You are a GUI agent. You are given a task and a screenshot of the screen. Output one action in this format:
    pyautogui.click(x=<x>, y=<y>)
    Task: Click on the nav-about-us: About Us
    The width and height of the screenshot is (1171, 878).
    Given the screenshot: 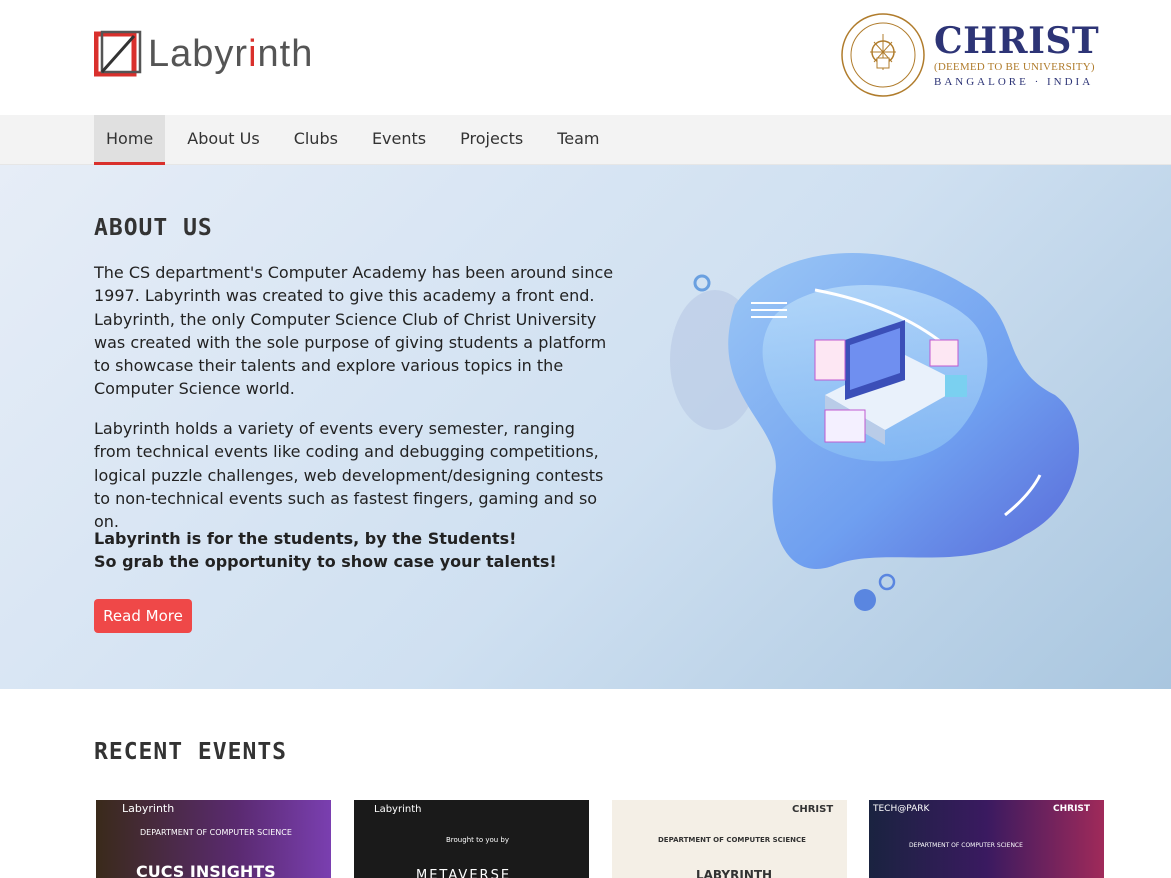 What is the action you would take?
    pyautogui.click(x=223, y=140)
    